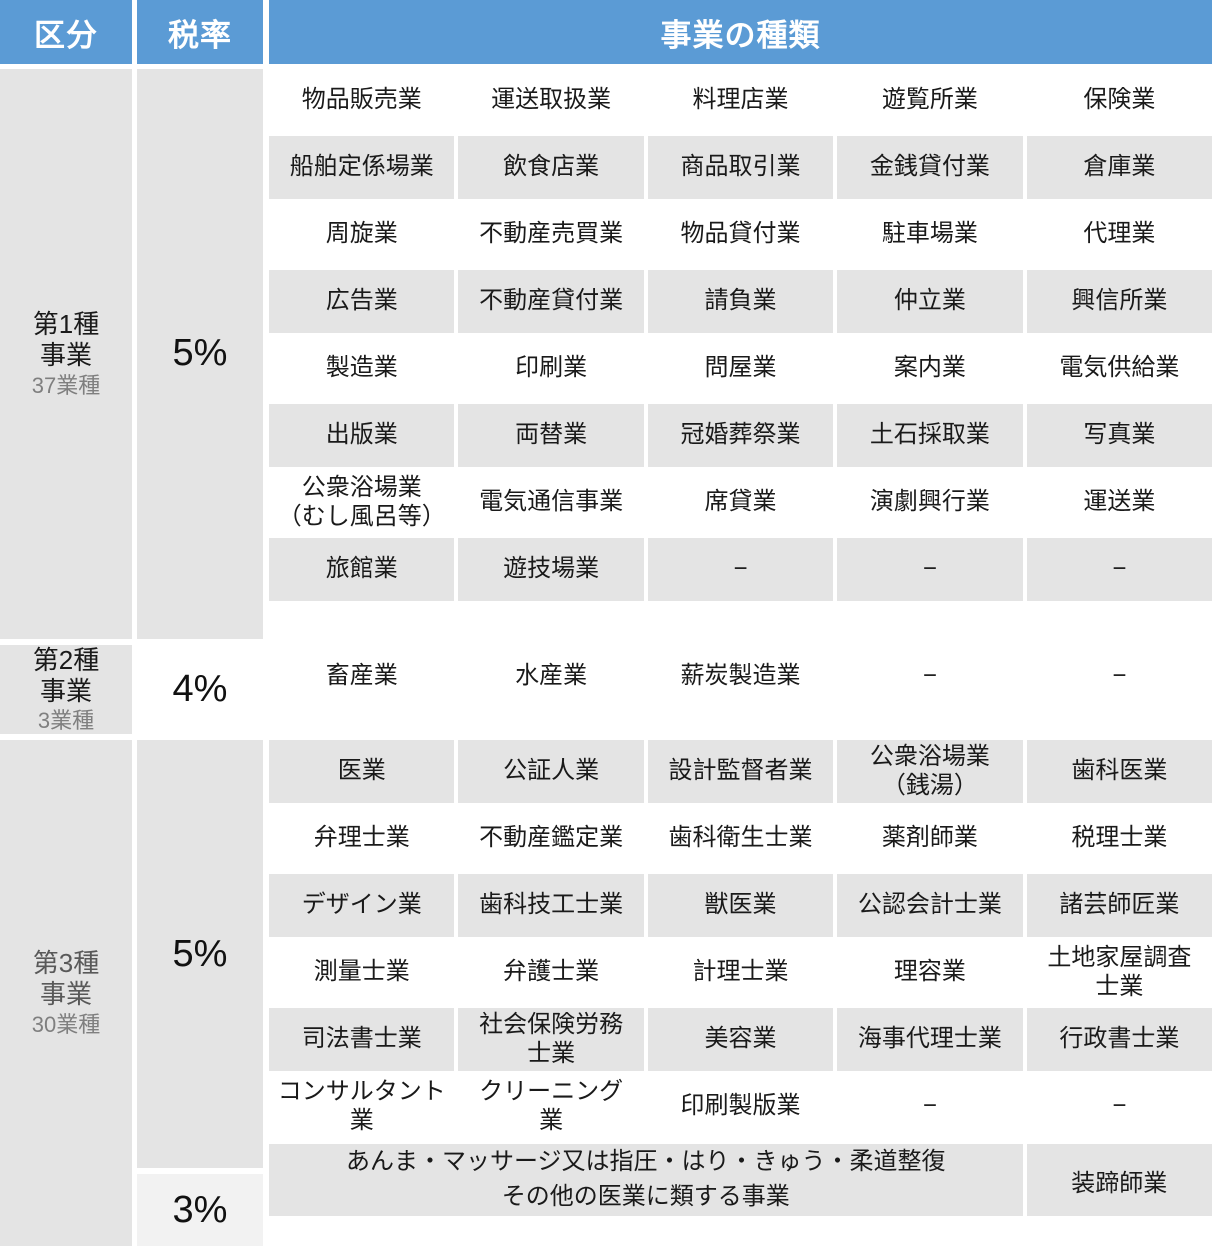 This screenshot has height=1246, width=1212. Describe the element at coordinates (930, 234) in the screenshot. I see `business-type-cell: 駐車場業` at that location.